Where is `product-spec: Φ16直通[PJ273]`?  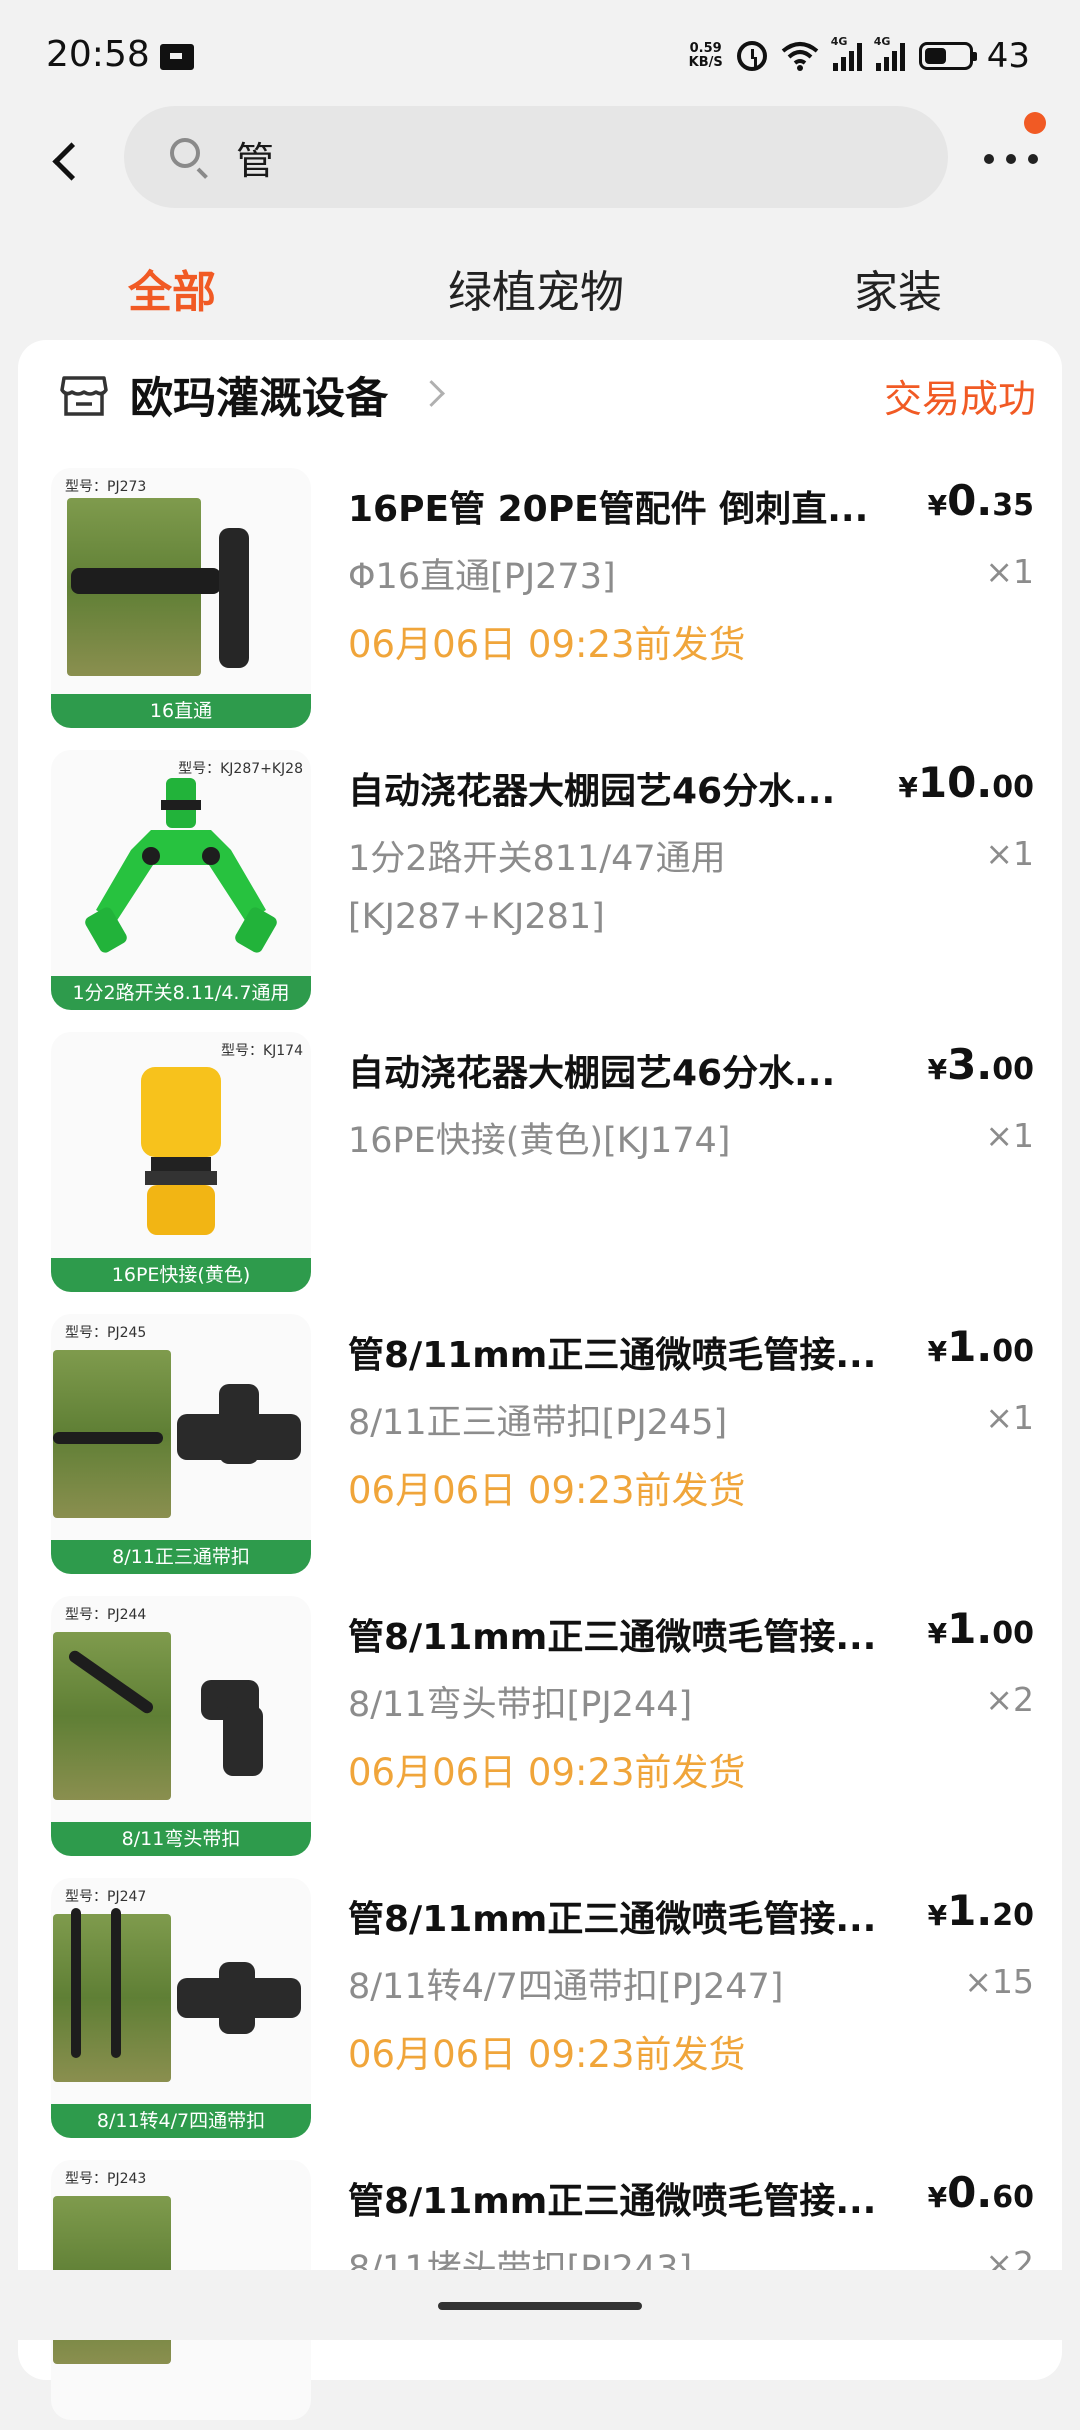
product-spec: Φ16直通[PJ273] is located at coordinates (482, 577).